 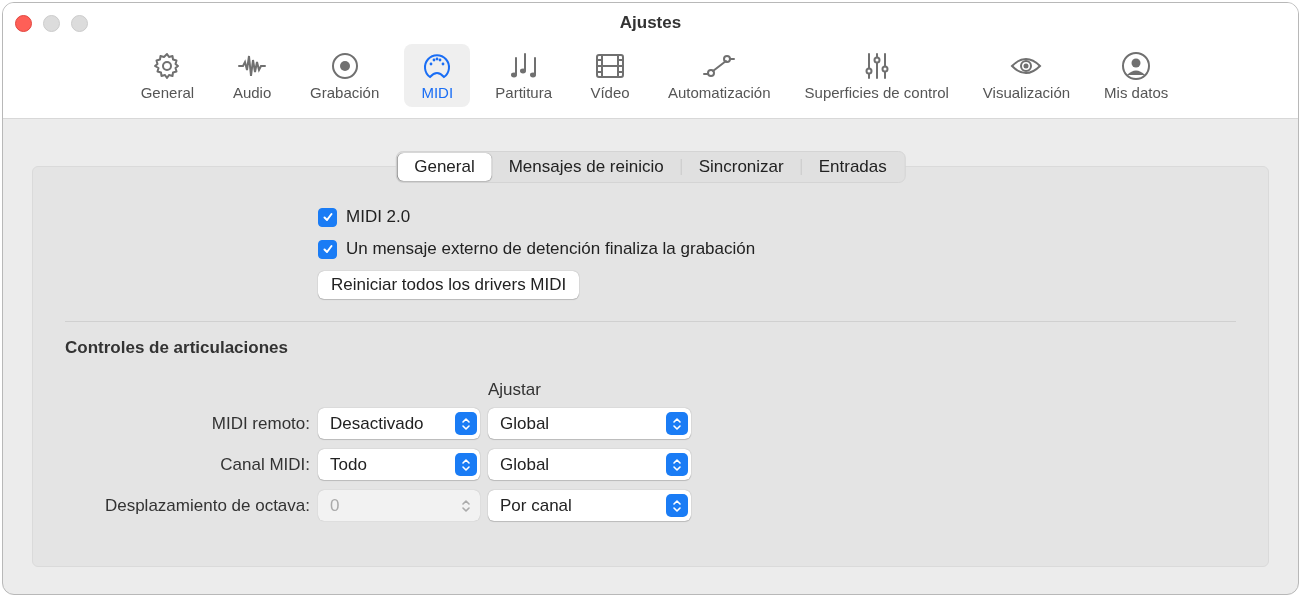 I want to click on toolbar-tab: Automatización, so click(x=719, y=75).